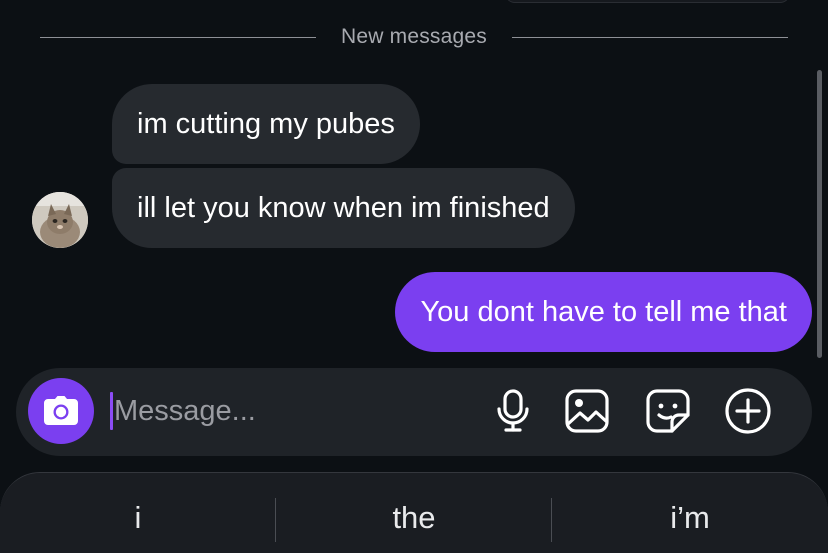 The height and width of the screenshot is (553, 828). I want to click on voice-message-button, so click(513, 411).